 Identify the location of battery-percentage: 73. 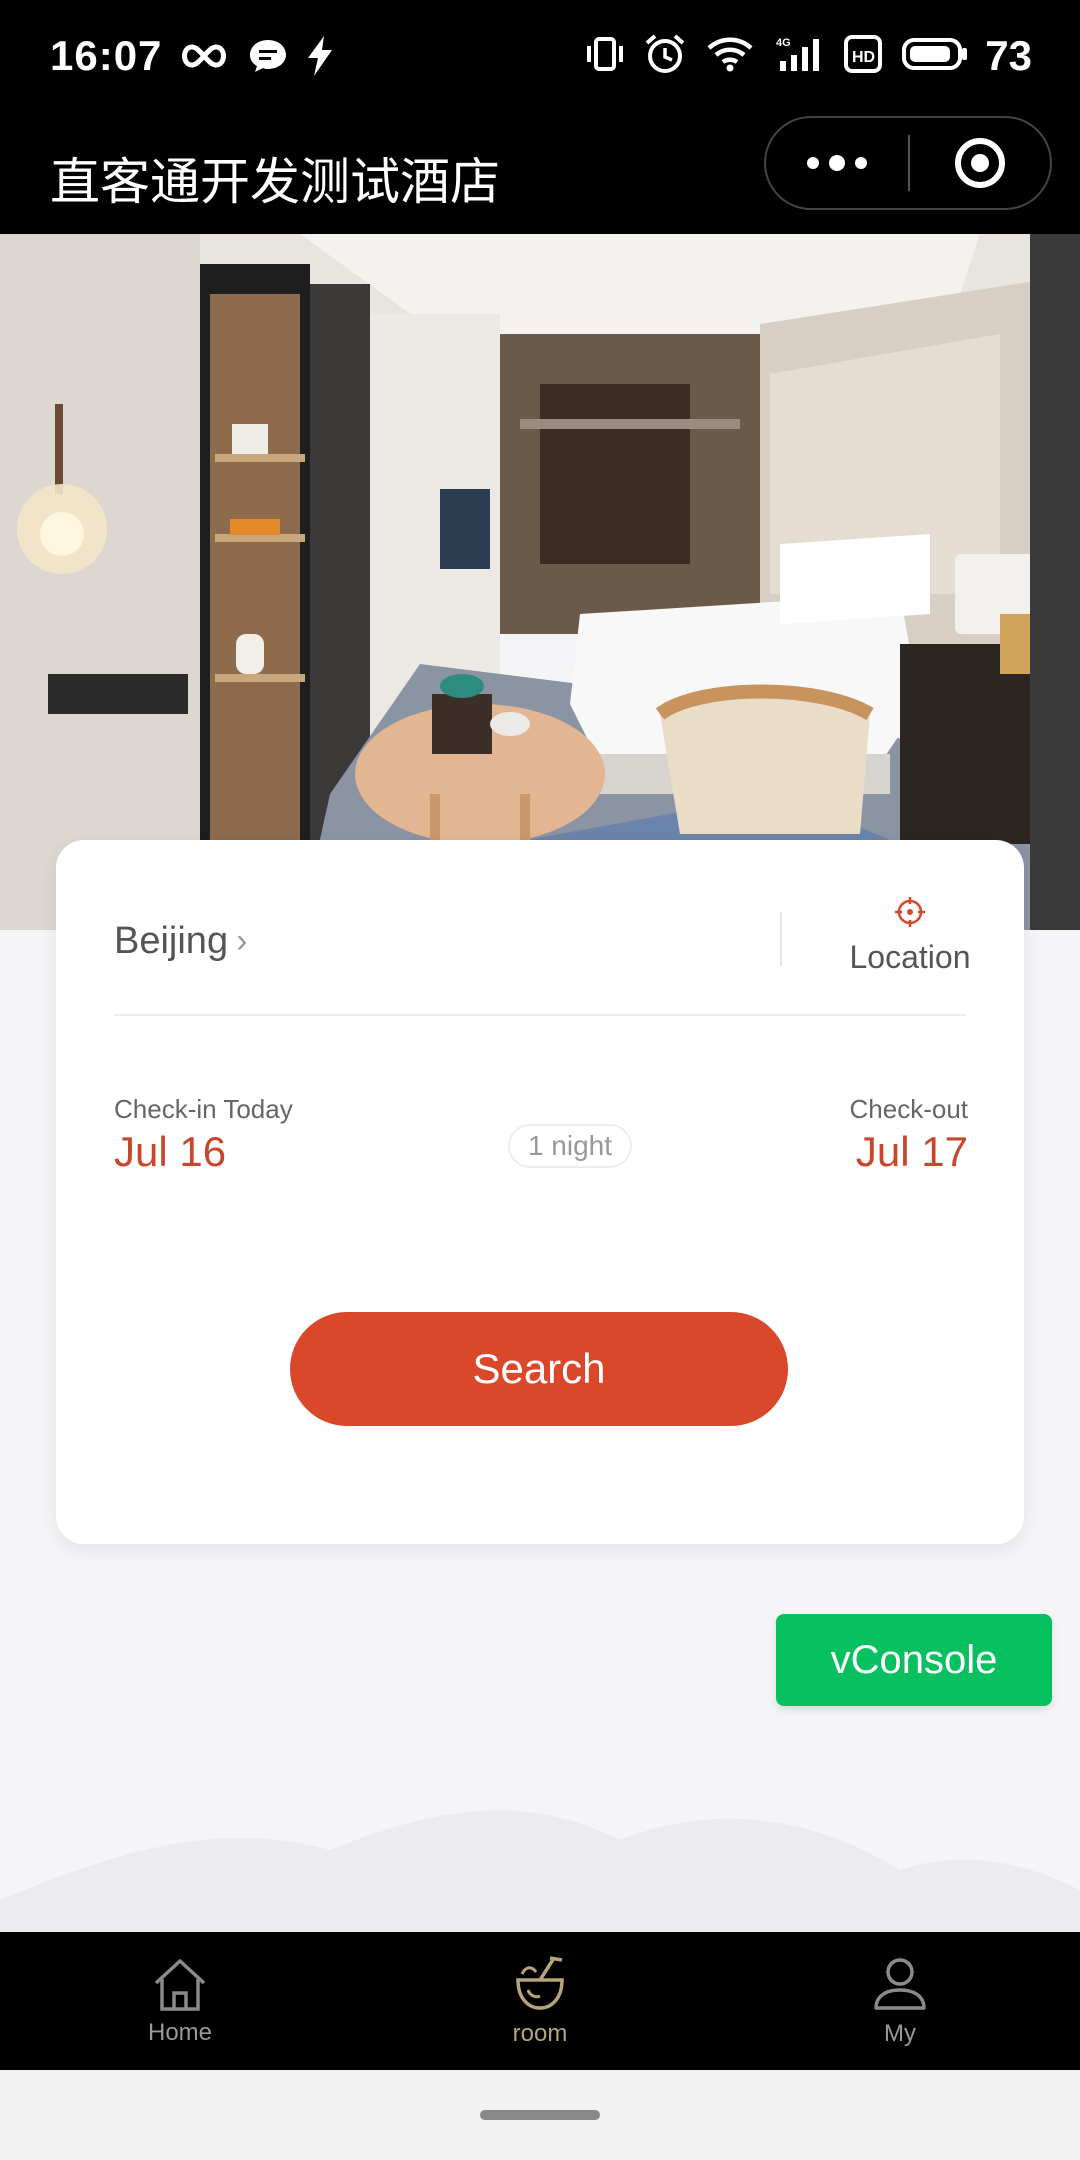
(1008, 55).